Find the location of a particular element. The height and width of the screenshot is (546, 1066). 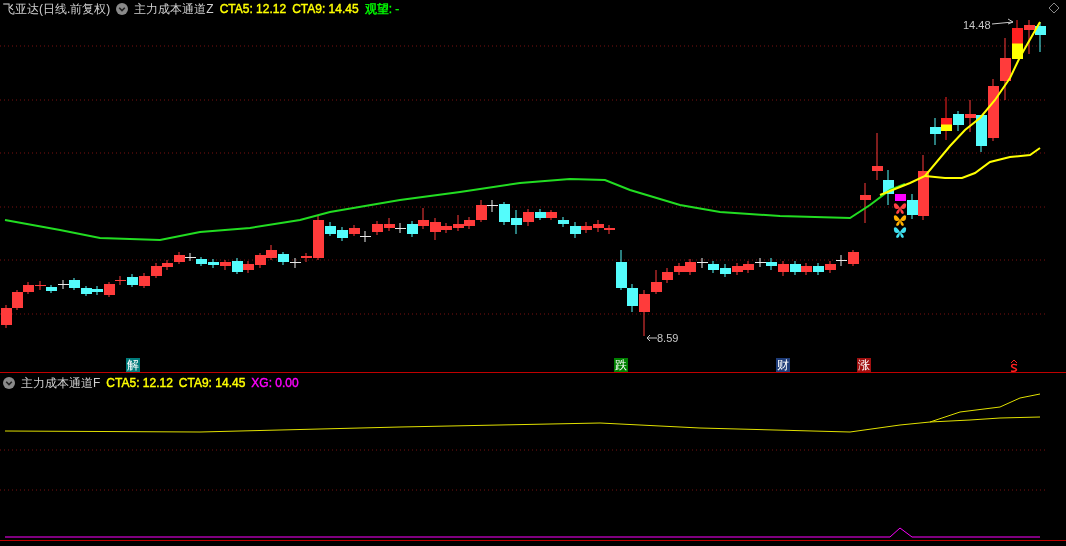

low-price-label: 8.59 is located at coordinates (668, 338).